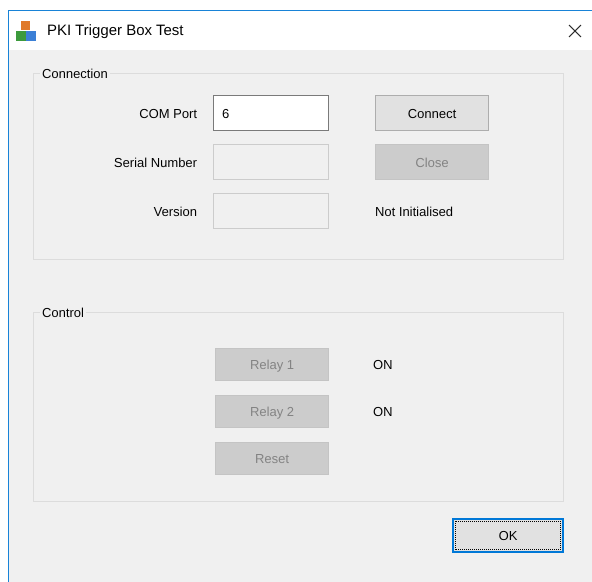 The height and width of the screenshot is (582, 592). I want to click on close-icon, so click(575, 31).